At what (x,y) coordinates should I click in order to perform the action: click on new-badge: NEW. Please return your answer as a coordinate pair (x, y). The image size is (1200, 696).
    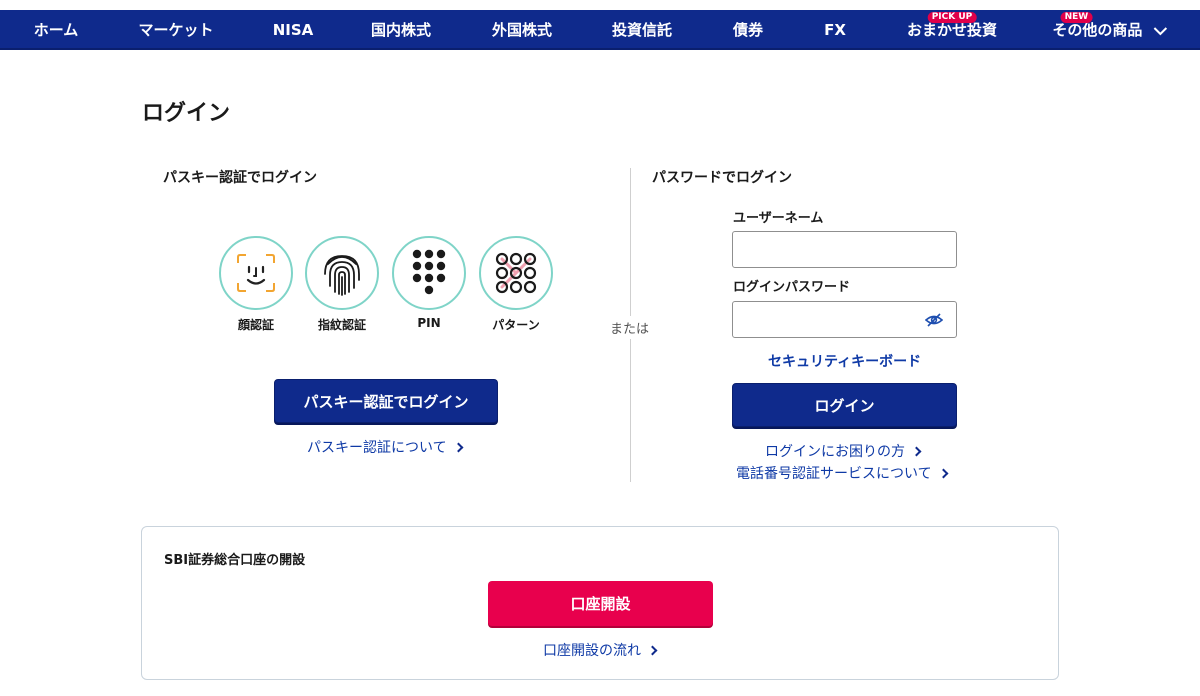
    Looking at the image, I should click on (1076, 17).